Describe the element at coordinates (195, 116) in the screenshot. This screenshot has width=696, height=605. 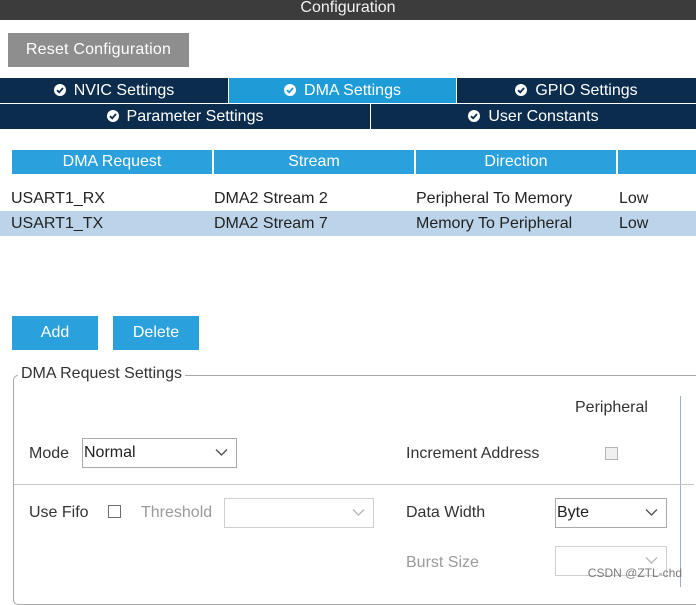
I see `tab-label: Parameter Settings` at that location.